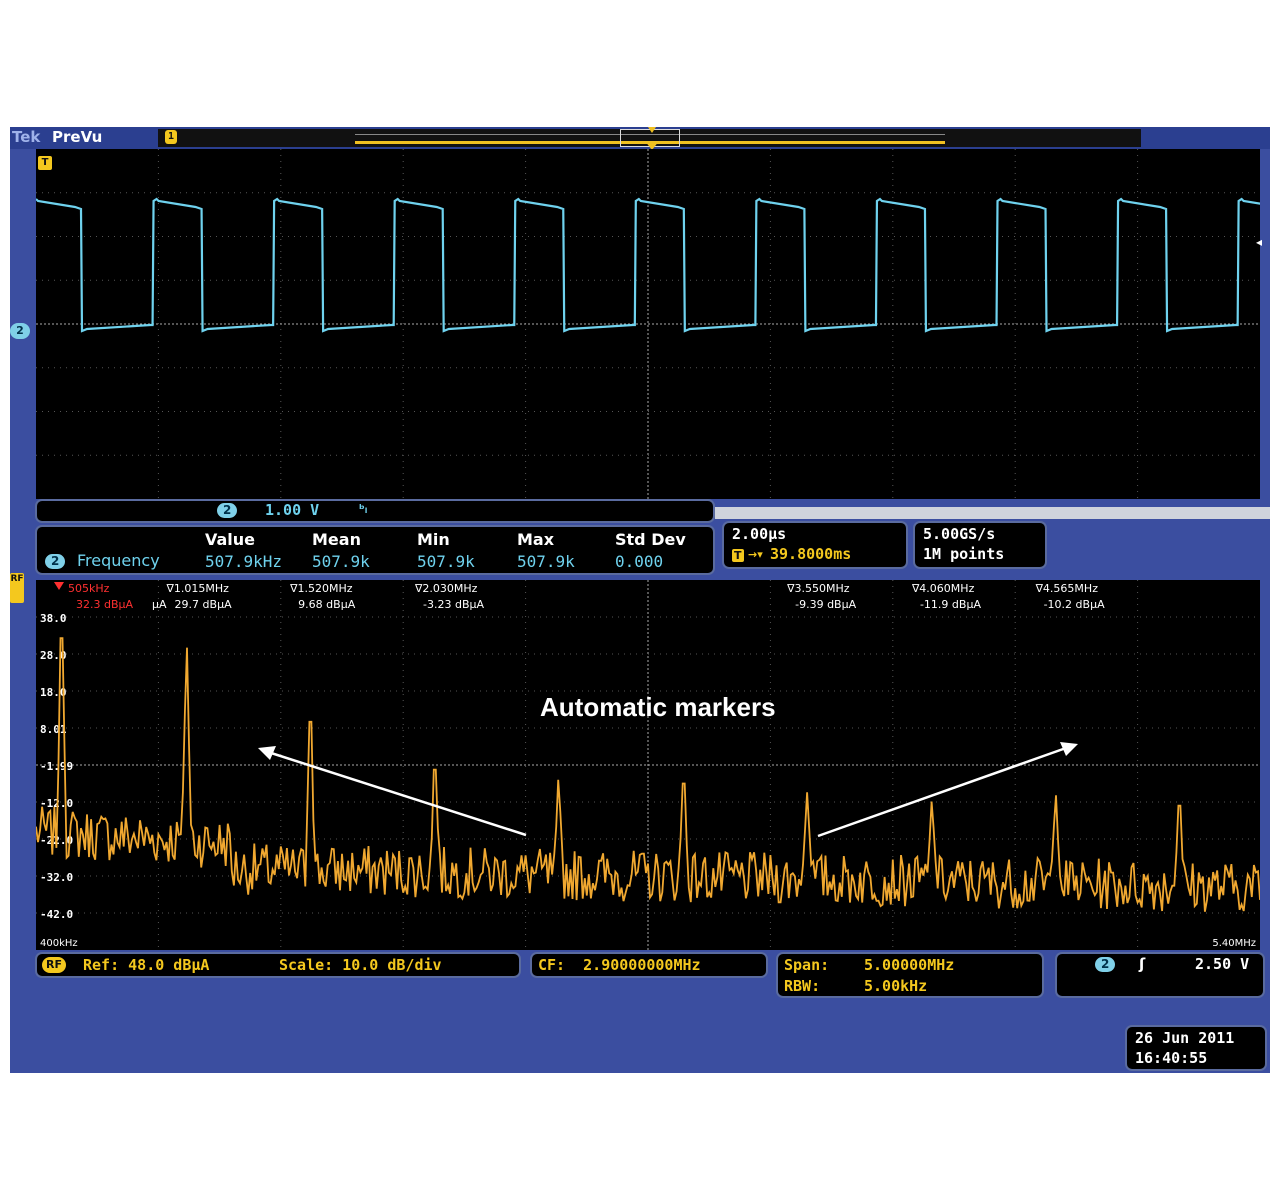 The height and width of the screenshot is (1190, 1280). What do you see at coordinates (964, 554) in the screenshot?
I see `record-length: 1M points` at bounding box center [964, 554].